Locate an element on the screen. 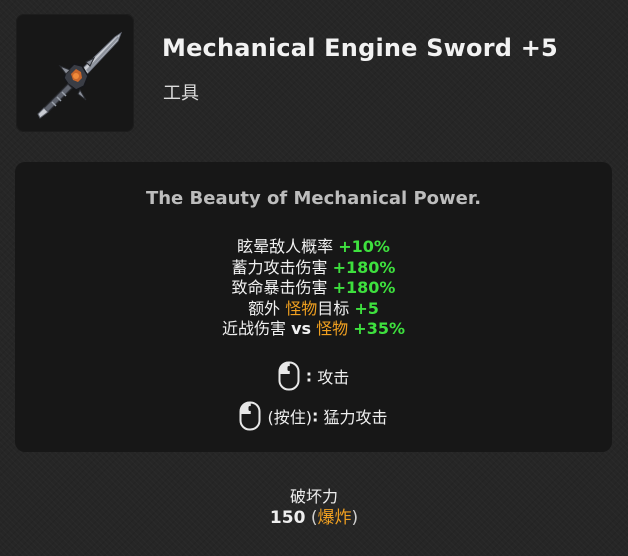 Image resolution: width=628 pixels, height=556 pixels. item-type: 工具 is located at coordinates (181, 93).